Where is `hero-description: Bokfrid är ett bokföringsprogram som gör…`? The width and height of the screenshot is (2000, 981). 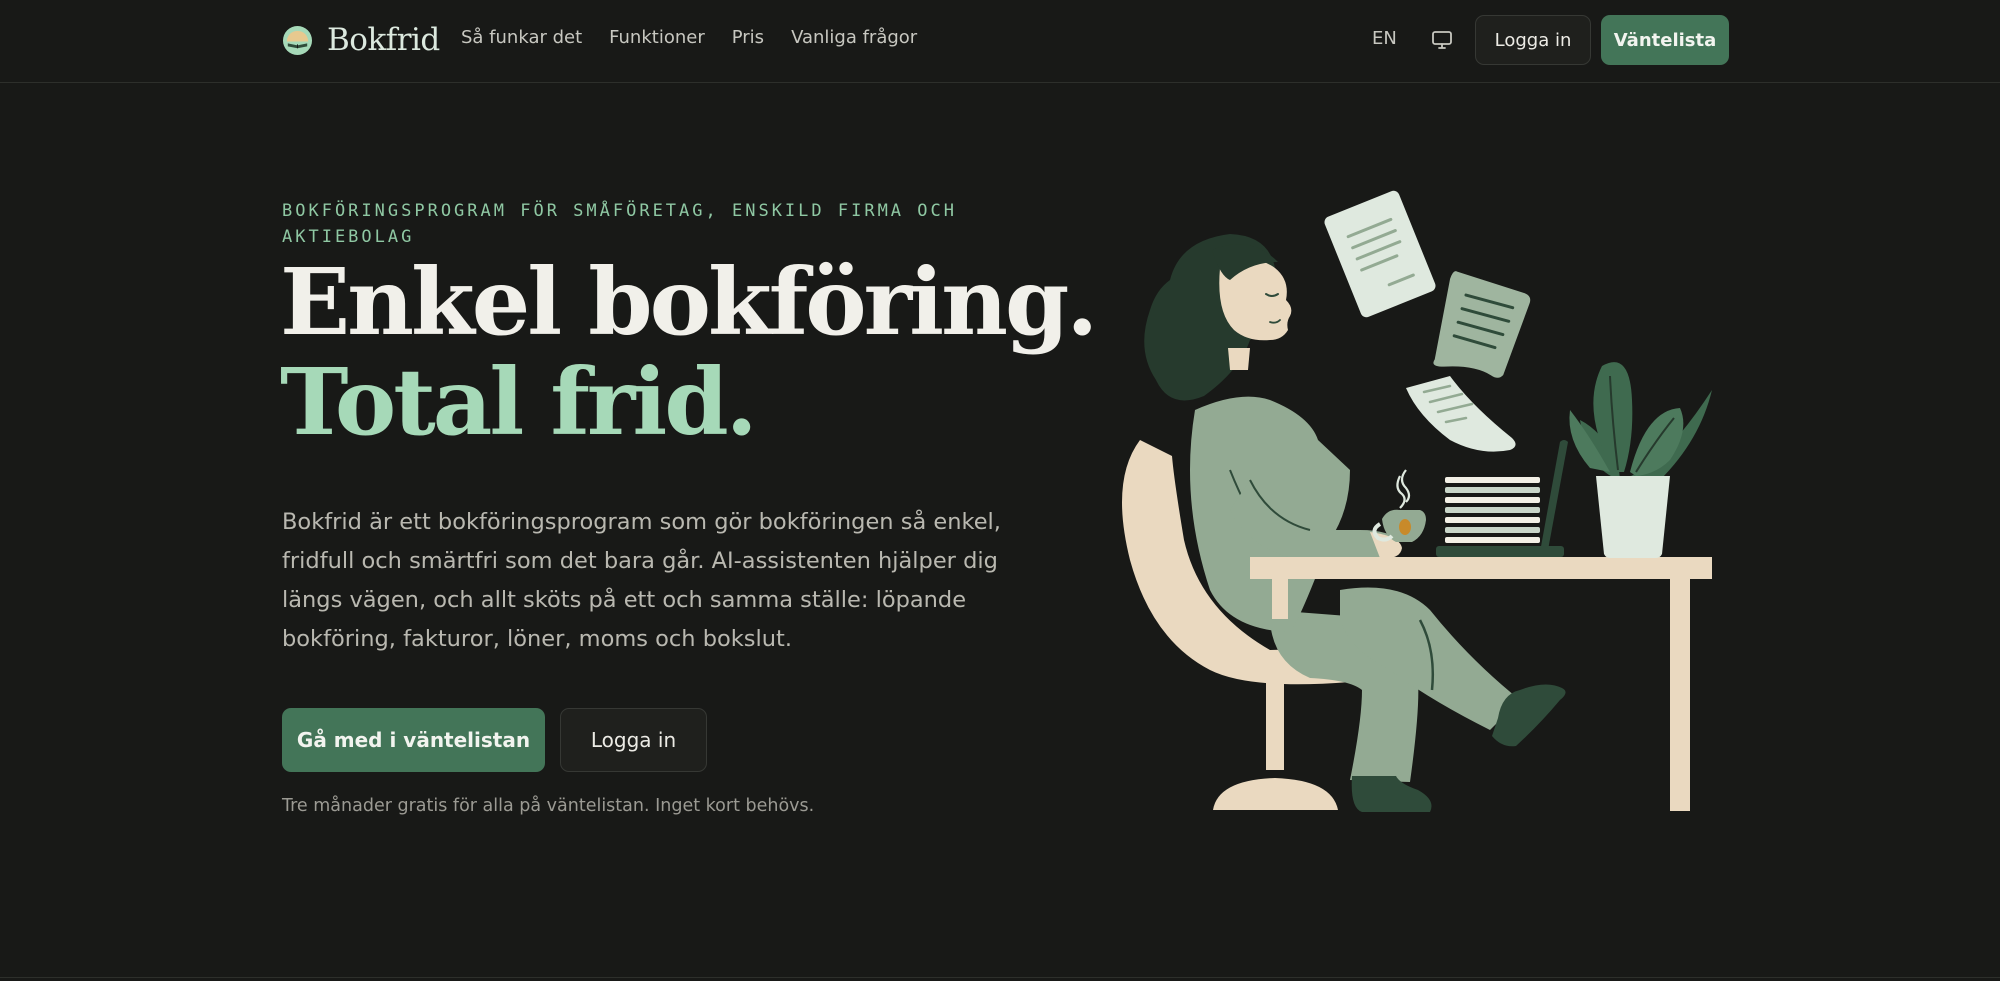
hero-description: Bokfrid är ett bokföringsprogram som gör… is located at coordinates (641, 580).